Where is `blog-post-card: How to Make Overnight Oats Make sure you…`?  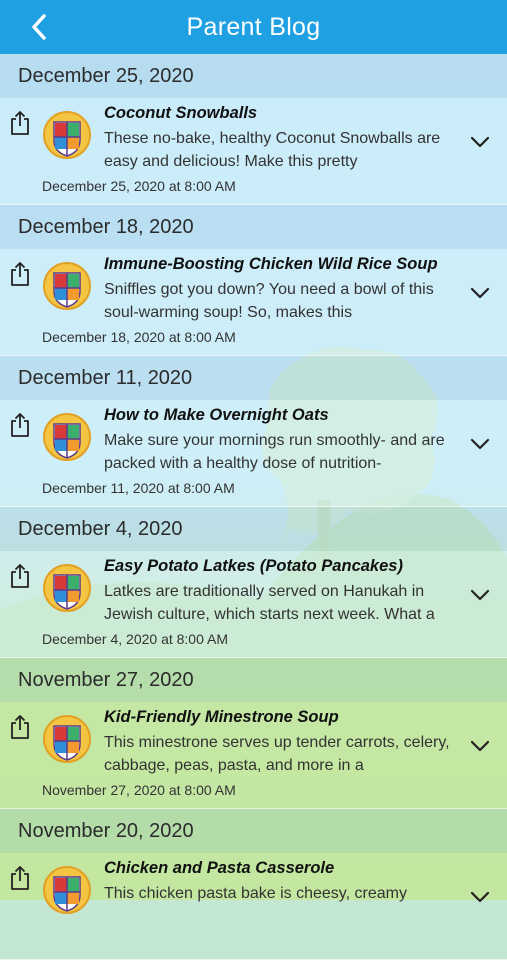
blog-post-card: How to Make Overnight Oats Make sure you… is located at coordinates (253, 453).